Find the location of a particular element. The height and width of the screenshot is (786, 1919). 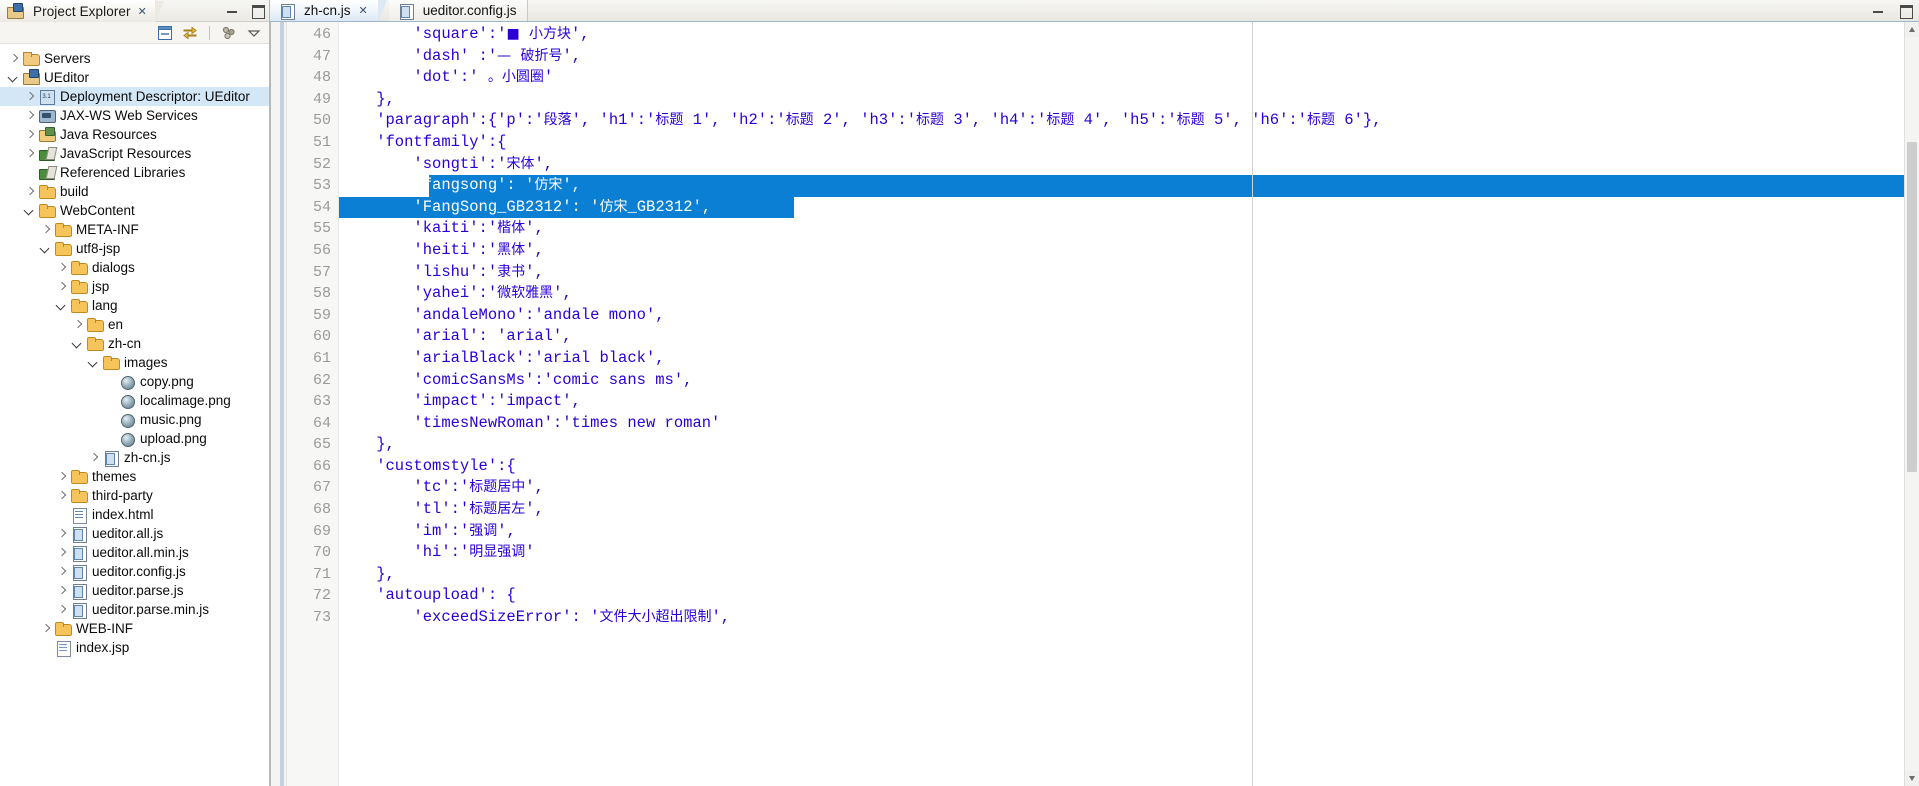

tree-item-images: images is located at coordinates (134, 362).